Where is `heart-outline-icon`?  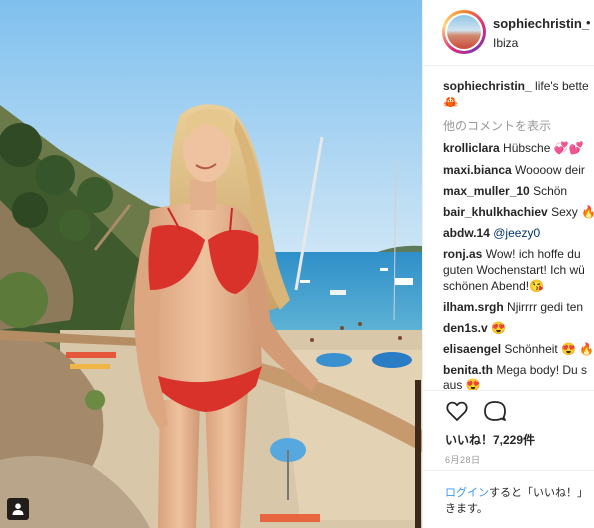 heart-outline-icon is located at coordinates (457, 411).